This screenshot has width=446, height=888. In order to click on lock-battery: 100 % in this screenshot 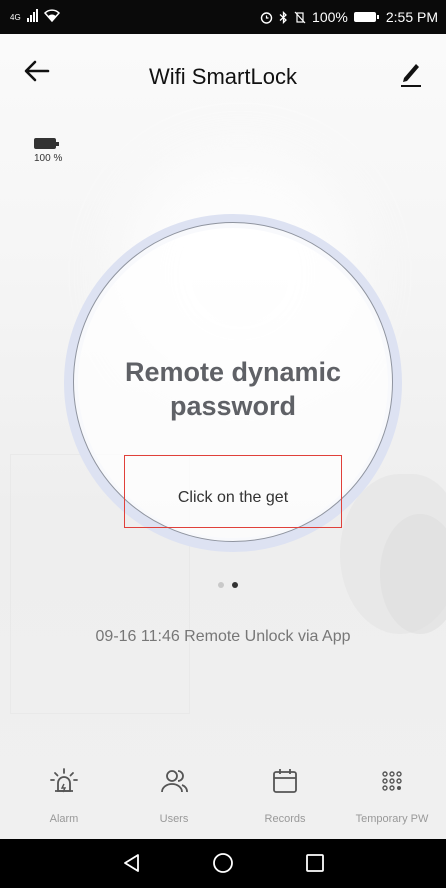, I will do `click(48, 151)`.